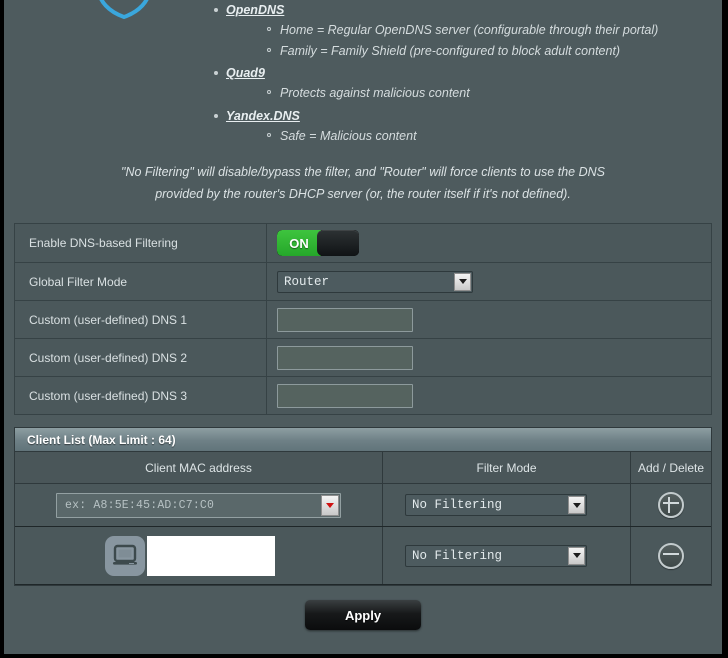 Image resolution: width=728 pixels, height=658 pixels. I want to click on client-row-action-cell, so click(671, 555).